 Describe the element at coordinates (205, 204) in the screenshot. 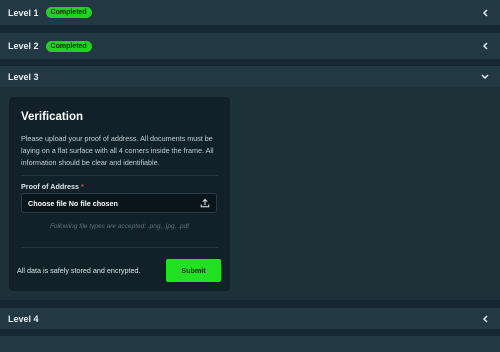

I see `upload-icon` at that location.